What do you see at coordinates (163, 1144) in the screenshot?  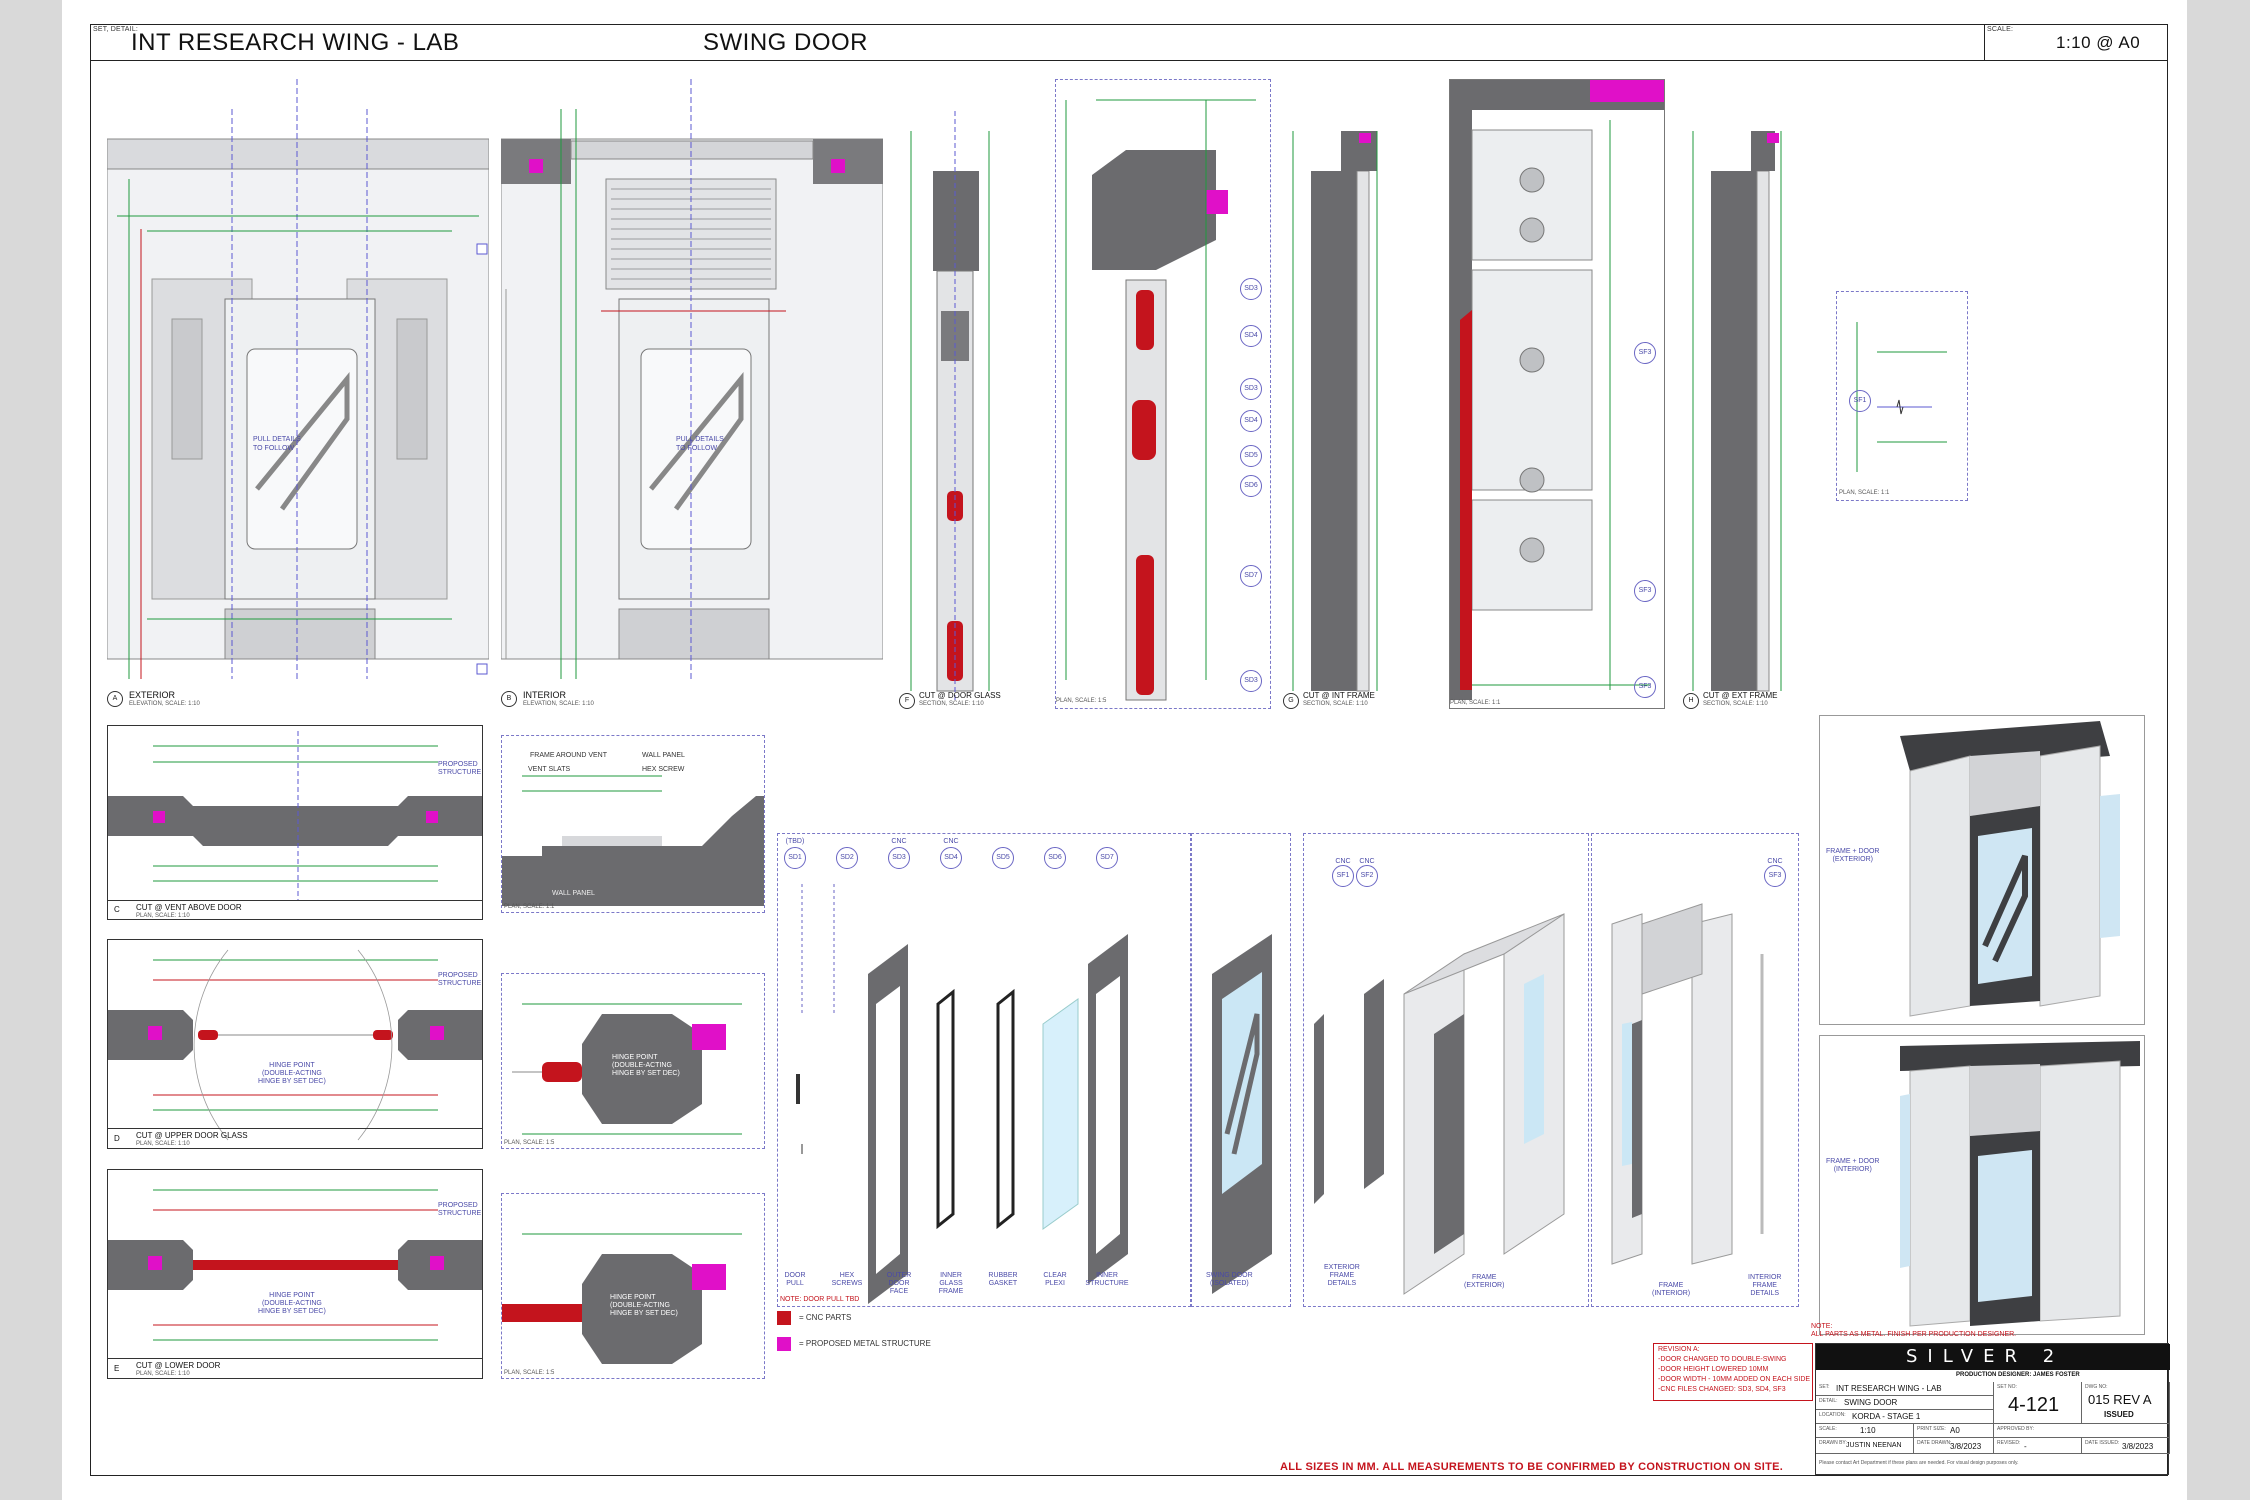 I see `cut-d-subtitle: PLAN, SCALE: 1:10` at bounding box center [163, 1144].